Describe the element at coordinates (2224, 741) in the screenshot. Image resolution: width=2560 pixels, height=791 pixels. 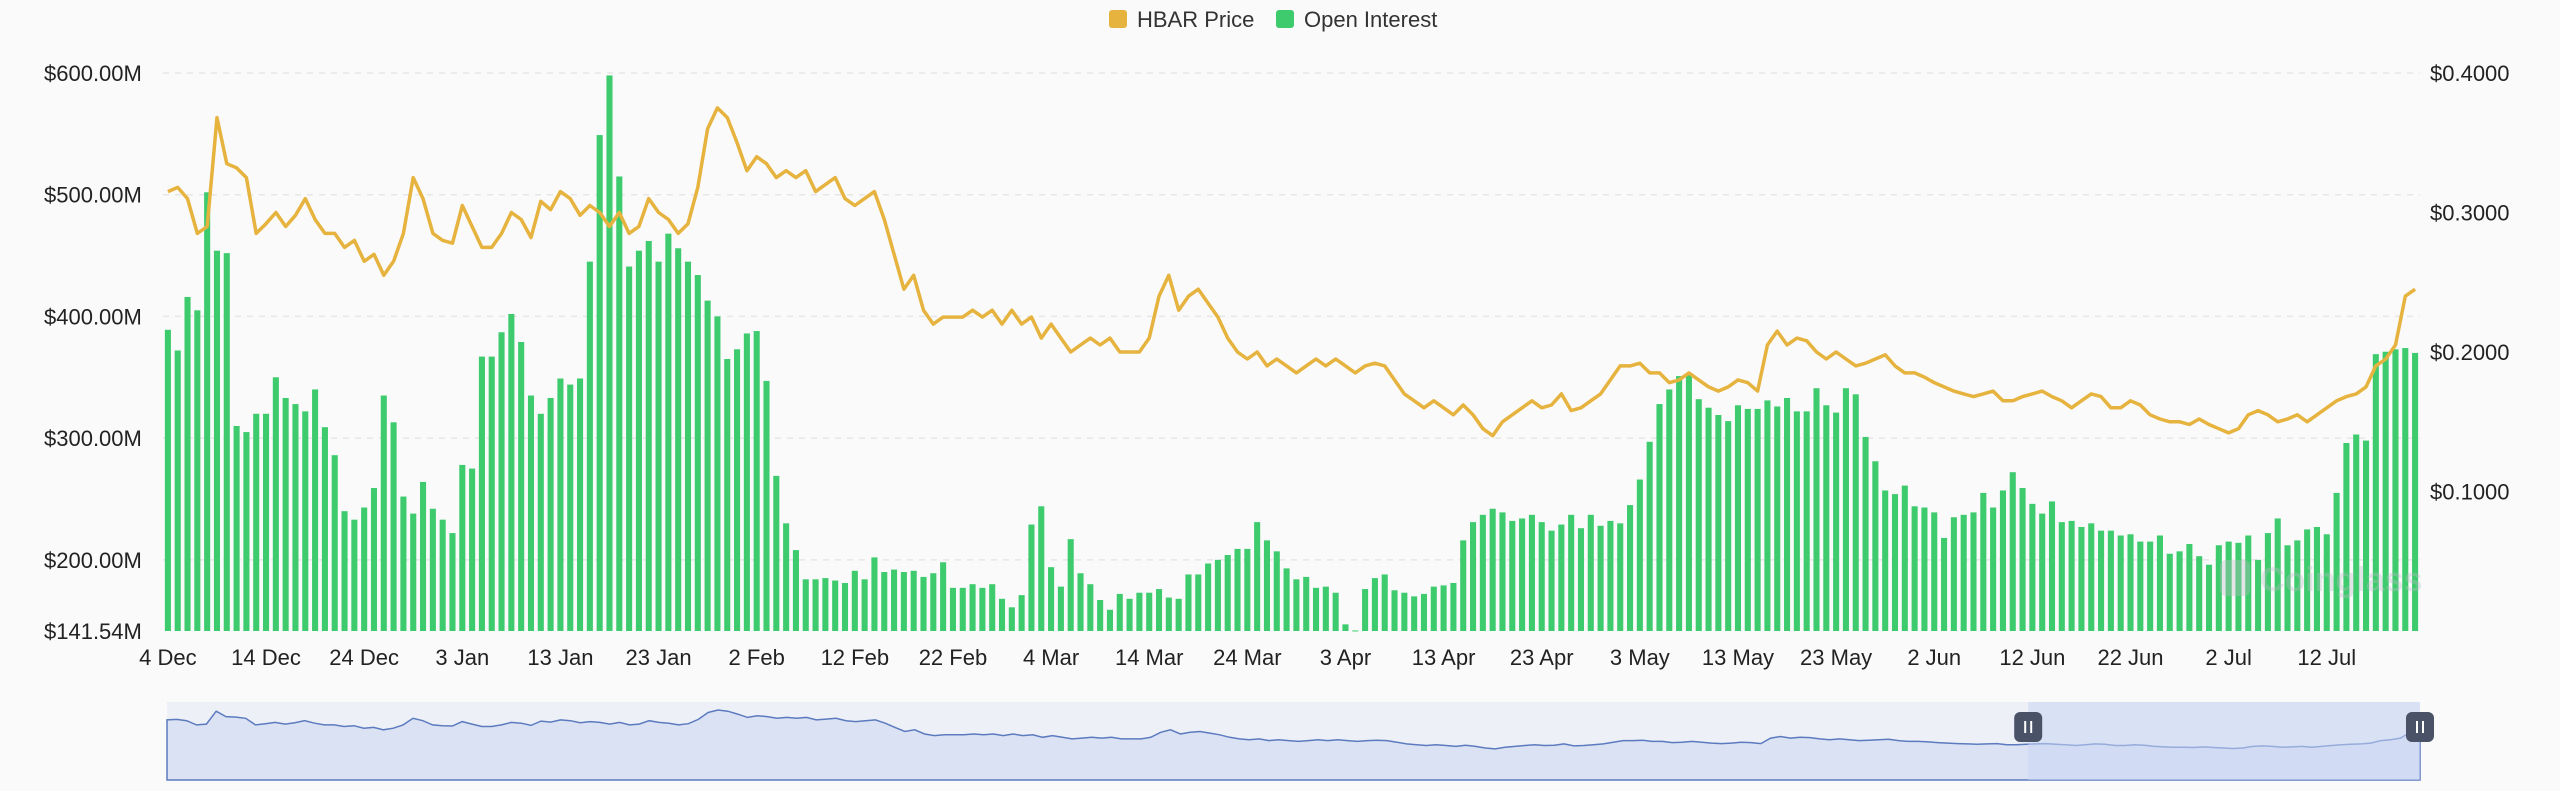
I see `navigator-selected-window` at that location.